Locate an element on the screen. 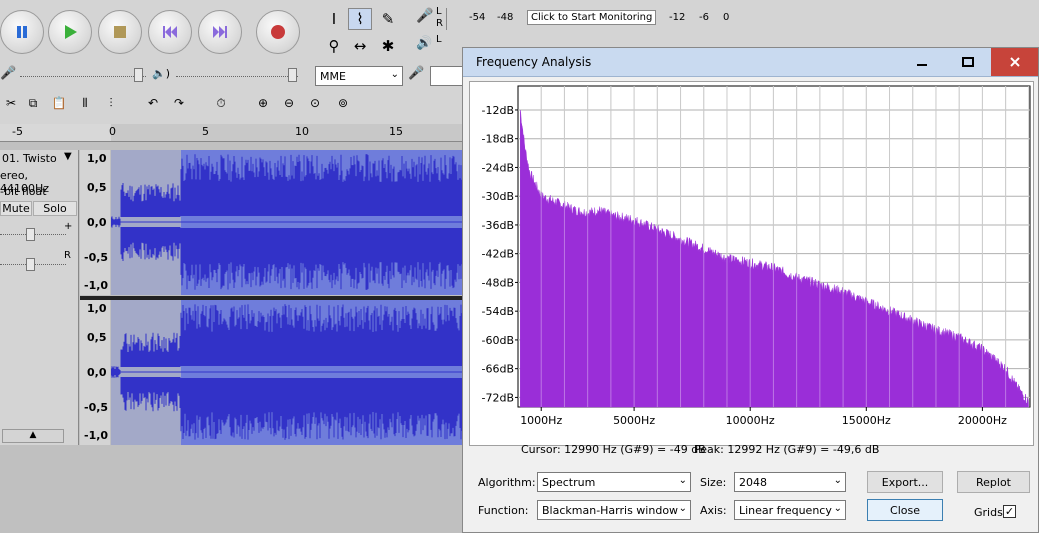 The height and width of the screenshot is (533, 1039). redo-icon: ↷ is located at coordinates (179, 103).